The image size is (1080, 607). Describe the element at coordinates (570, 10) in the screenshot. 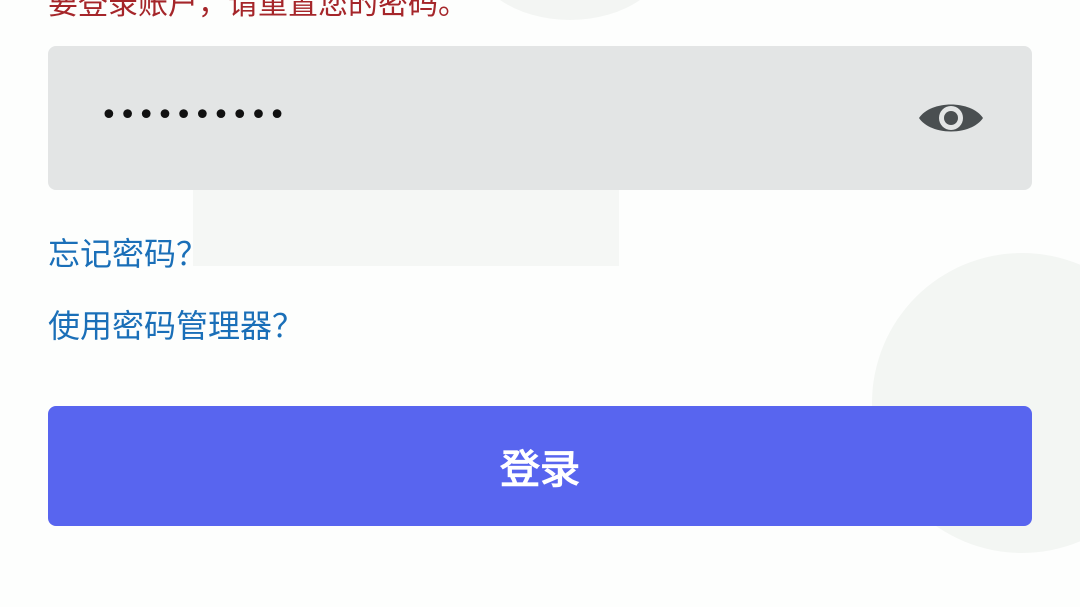

I see `background-decoration-circle` at that location.